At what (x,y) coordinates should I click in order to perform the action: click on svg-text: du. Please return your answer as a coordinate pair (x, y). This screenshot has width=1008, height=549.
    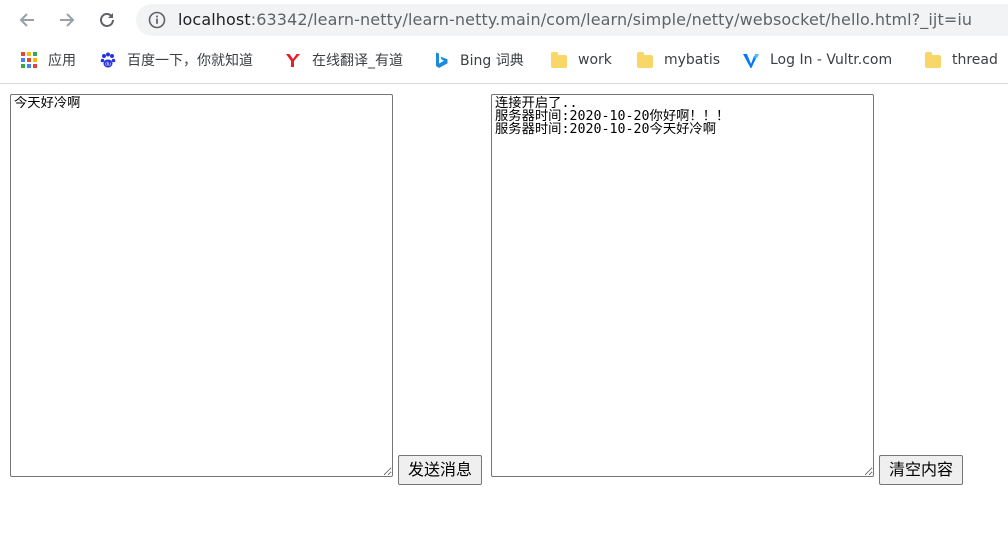
    Looking at the image, I should click on (108, 65).